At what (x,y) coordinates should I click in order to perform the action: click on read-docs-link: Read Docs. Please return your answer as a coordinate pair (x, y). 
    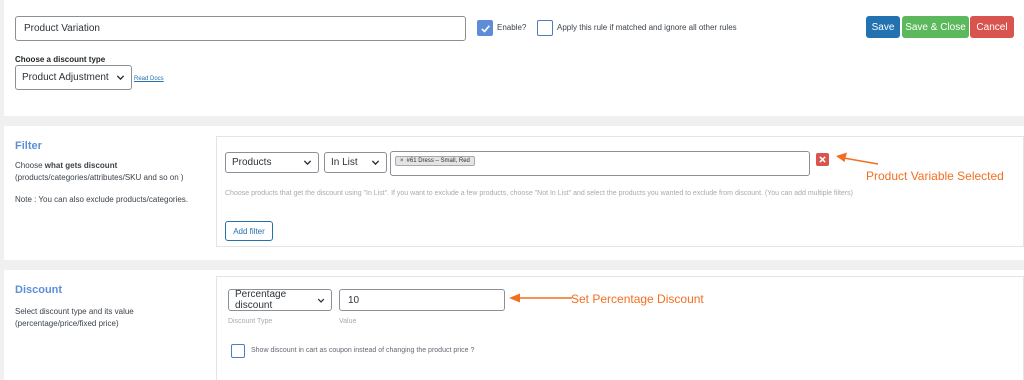
    Looking at the image, I should click on (149, 79).